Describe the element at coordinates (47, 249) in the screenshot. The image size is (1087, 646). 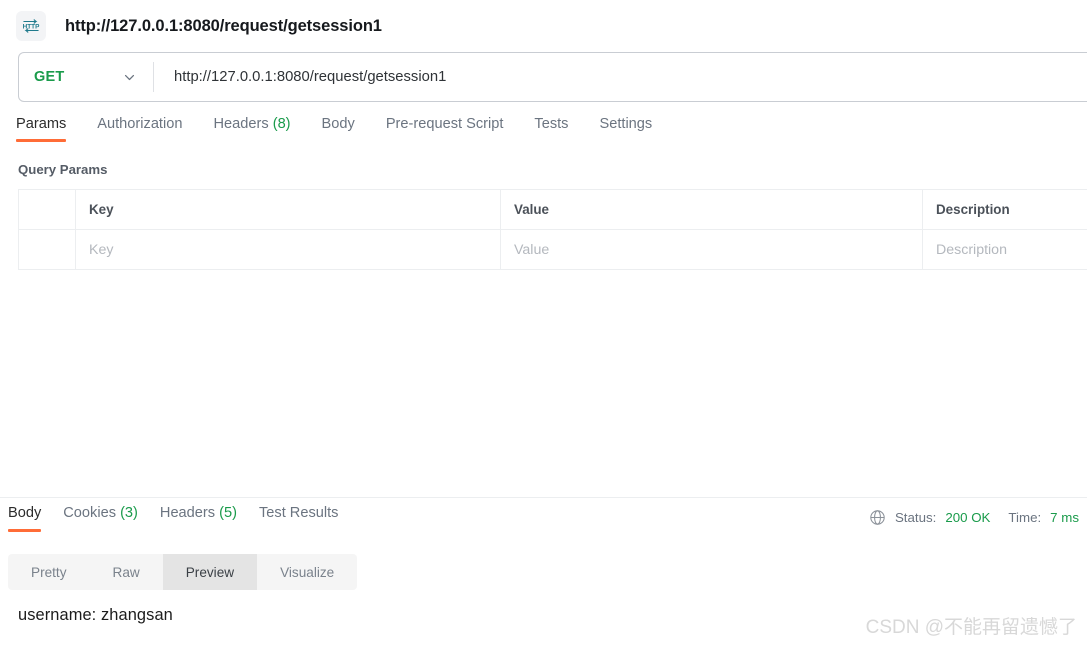
I see `row-checkbox-cell` at that location.